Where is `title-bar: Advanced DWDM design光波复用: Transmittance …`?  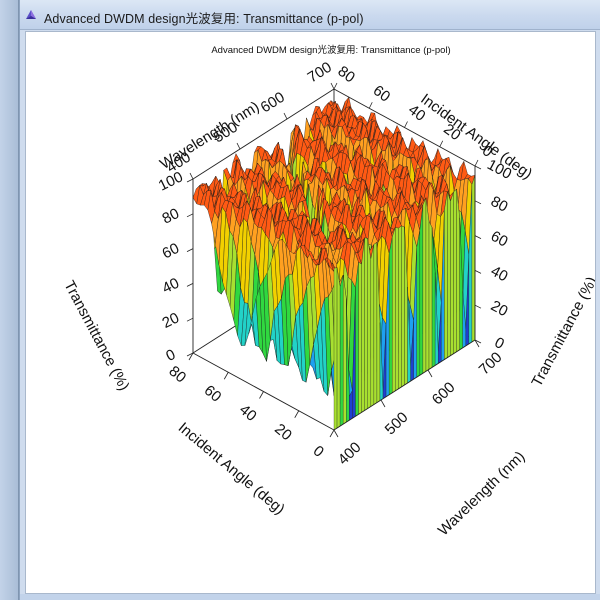
title-bar: Advanced DWDM design光波复用: Transmittance … is located at coordinates (310, 15).